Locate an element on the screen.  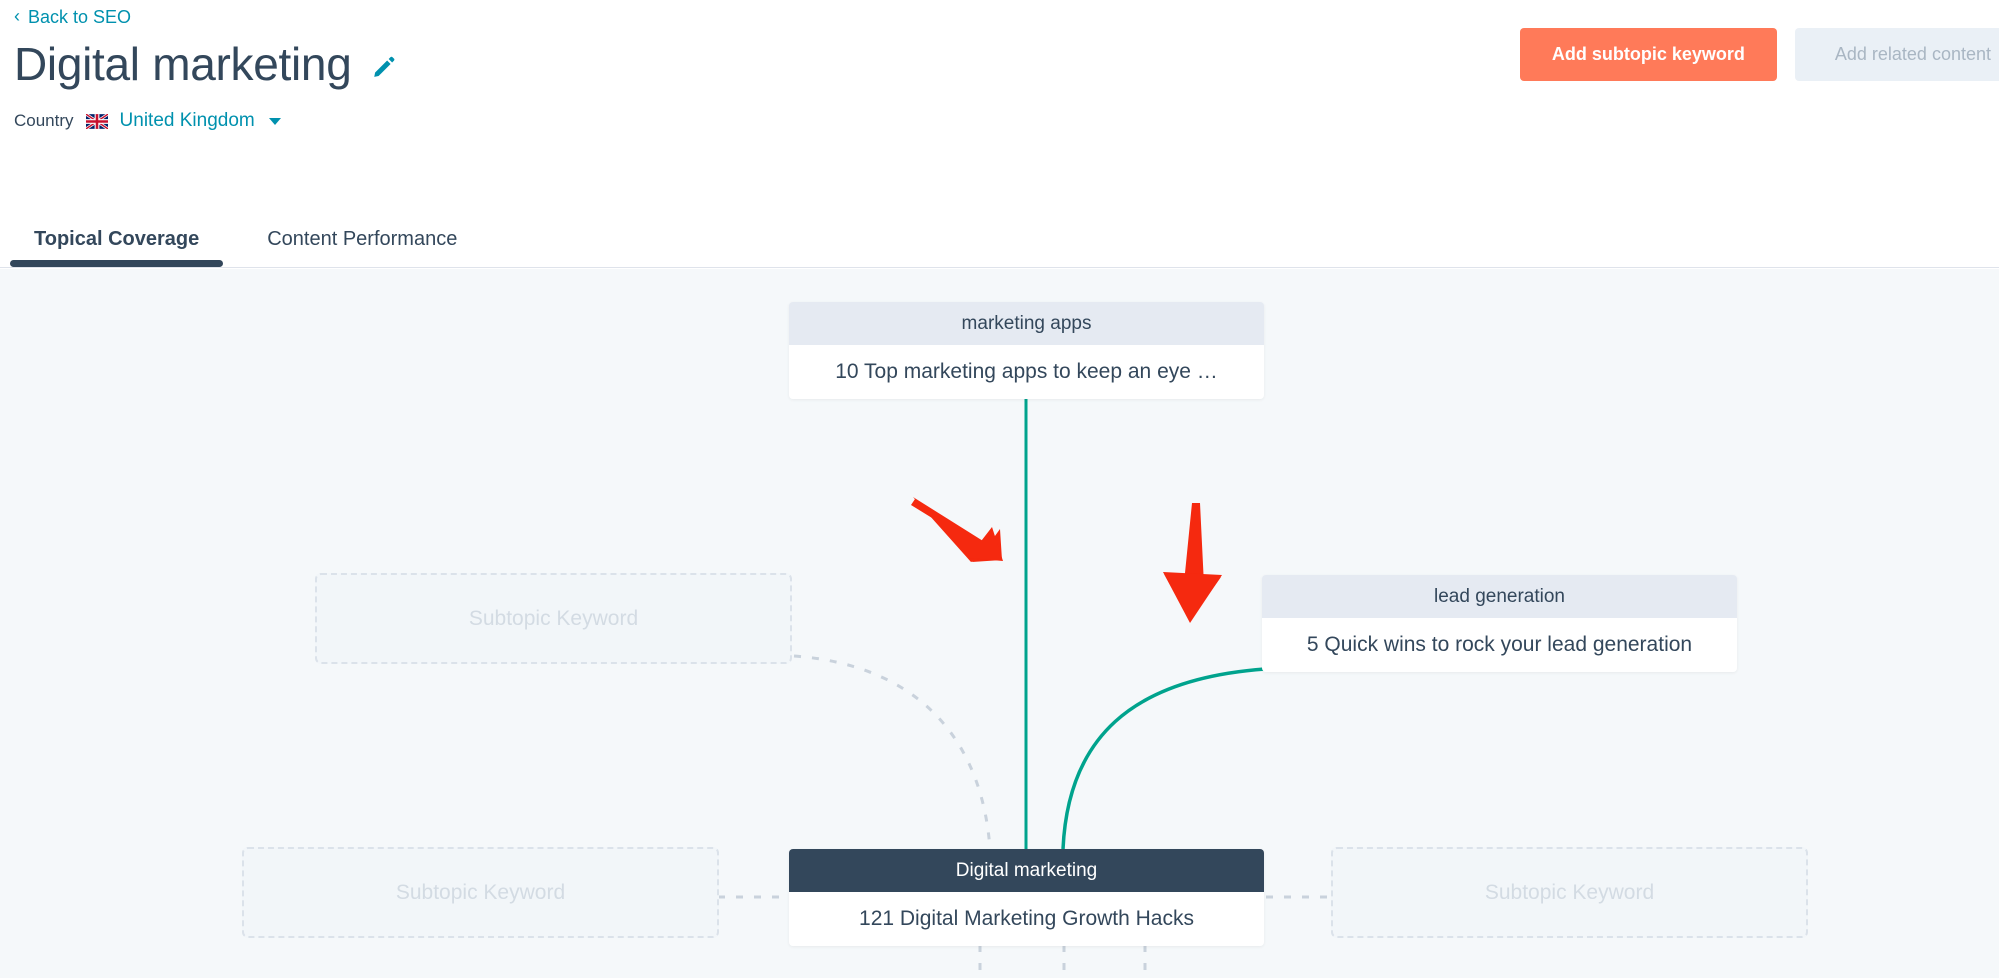
subtopic-node-keyword: lead generation is located at coordinates (1499, 596).